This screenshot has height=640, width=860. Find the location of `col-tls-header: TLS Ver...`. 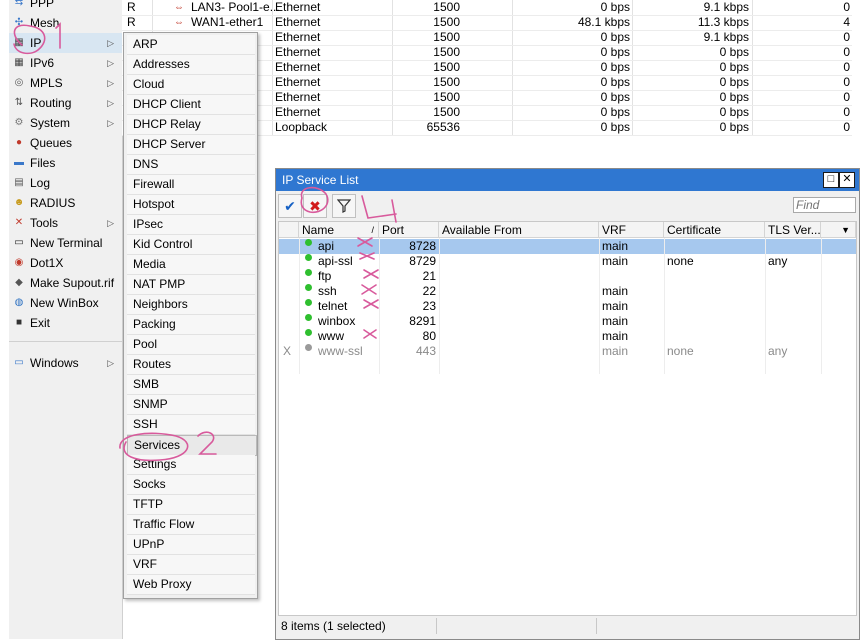

col-tls-header: TLS Ver... is located at coordinates (793, 230).